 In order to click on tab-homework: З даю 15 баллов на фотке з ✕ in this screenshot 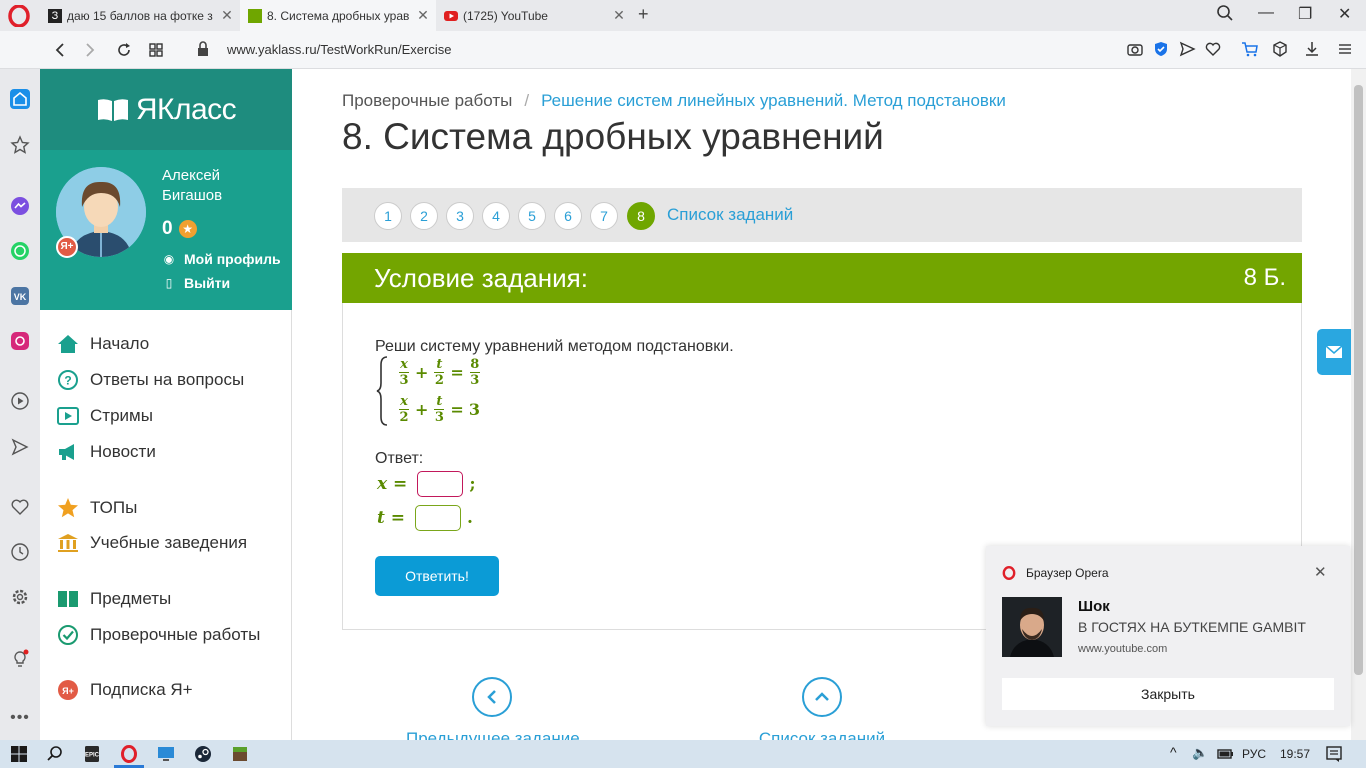, I will do `click(140, 15)`.